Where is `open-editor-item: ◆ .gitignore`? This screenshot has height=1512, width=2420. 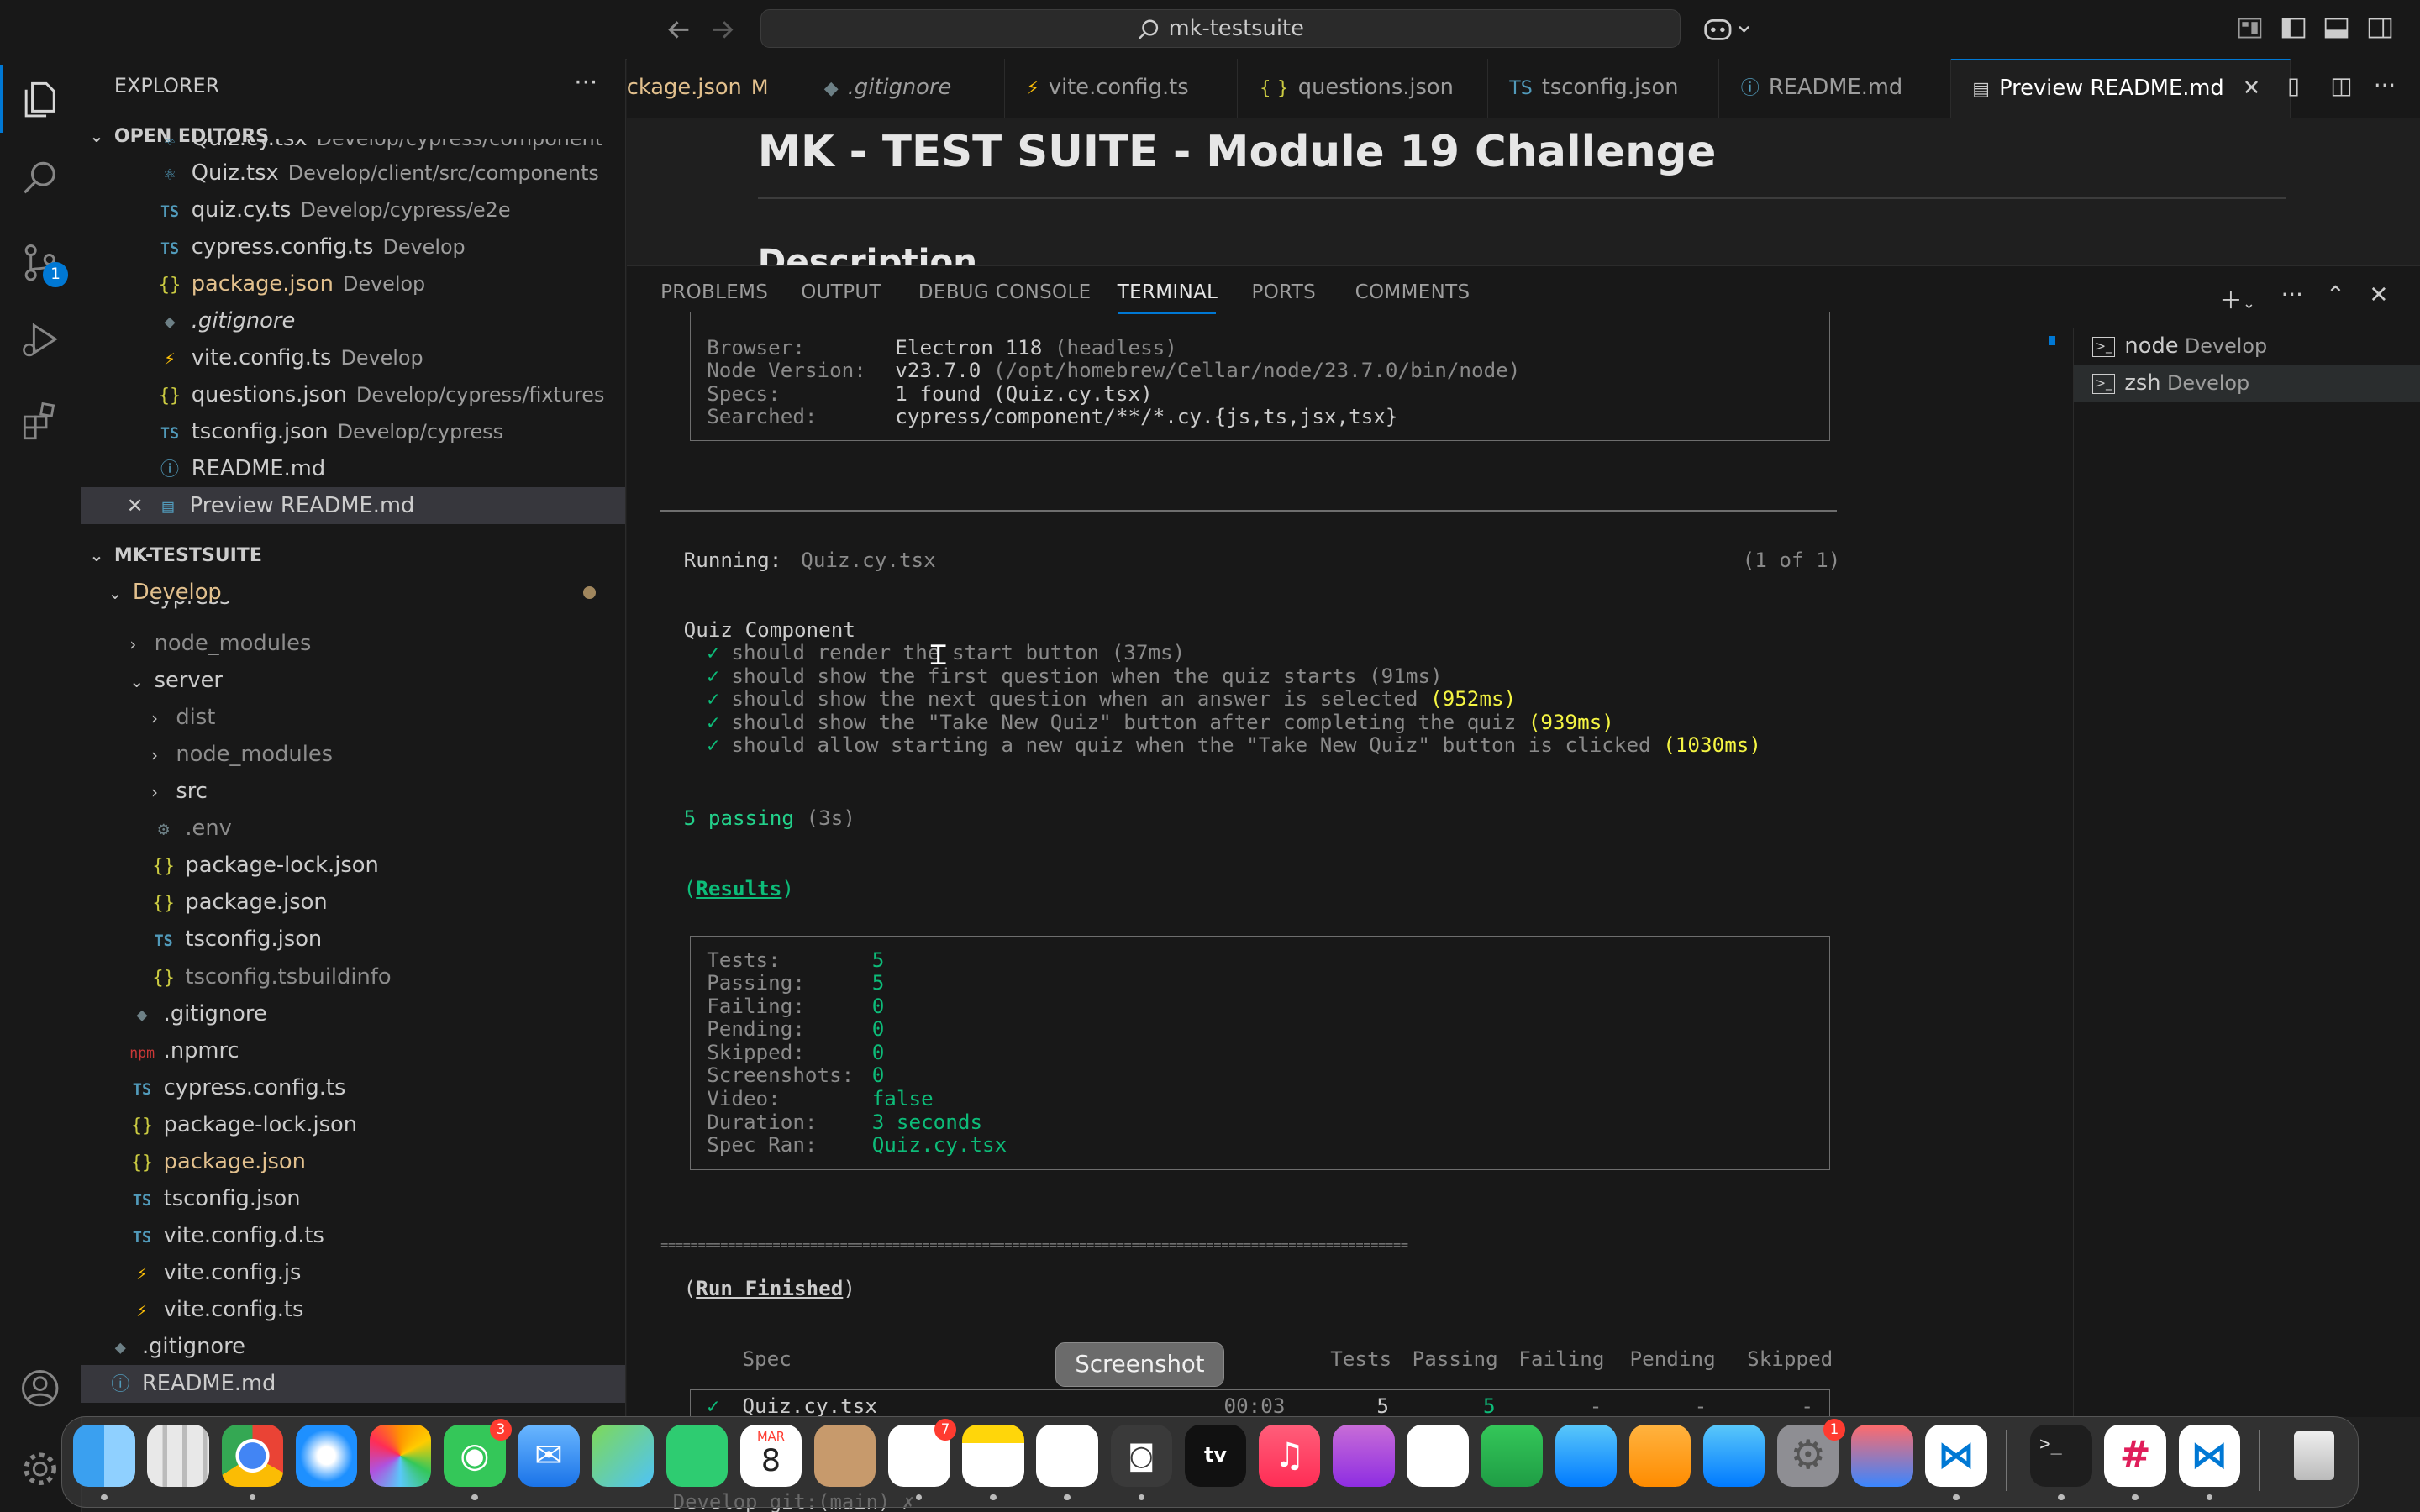 open-editor-item: ◆ .gitignore is located at coordinates (353, 320).